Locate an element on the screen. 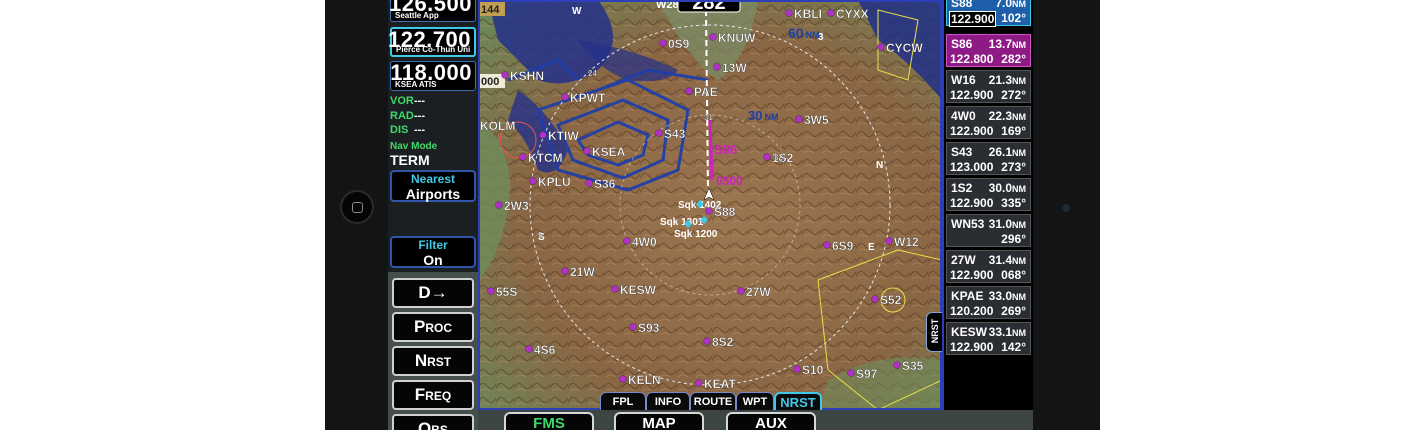 This screenshot has height=430, width=1425. obs-button: Obs is located at coordinates (433, 422).